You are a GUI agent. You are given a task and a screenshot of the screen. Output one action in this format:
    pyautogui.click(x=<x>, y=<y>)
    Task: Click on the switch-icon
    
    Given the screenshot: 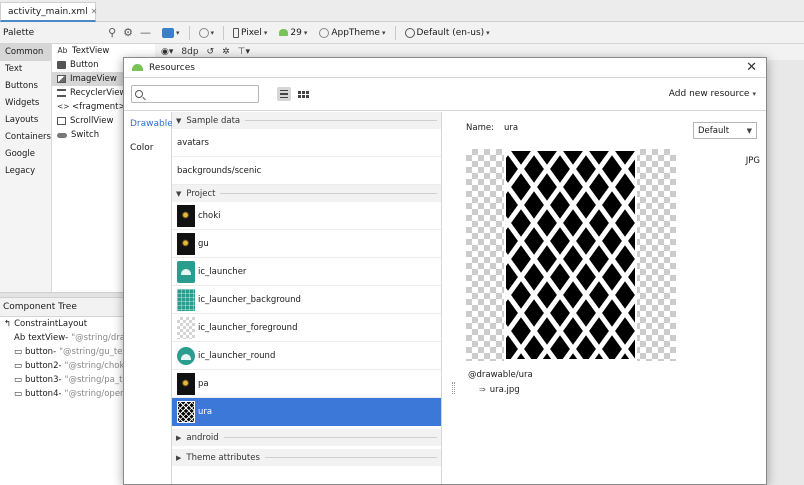 What is the action you would take?
    pyautogui.click(x=62, y=135)
    